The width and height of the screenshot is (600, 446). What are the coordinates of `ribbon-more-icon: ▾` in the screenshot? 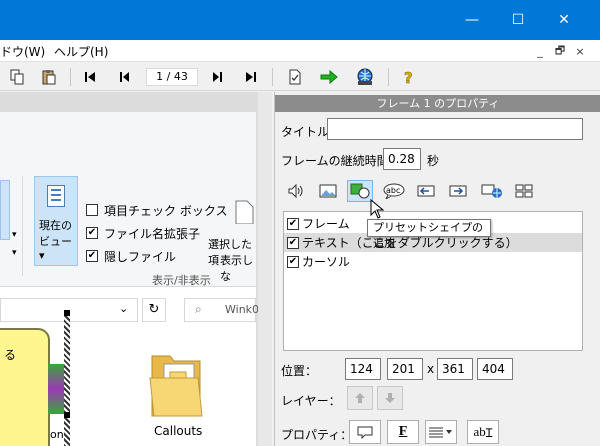 It's located at (14, 253).